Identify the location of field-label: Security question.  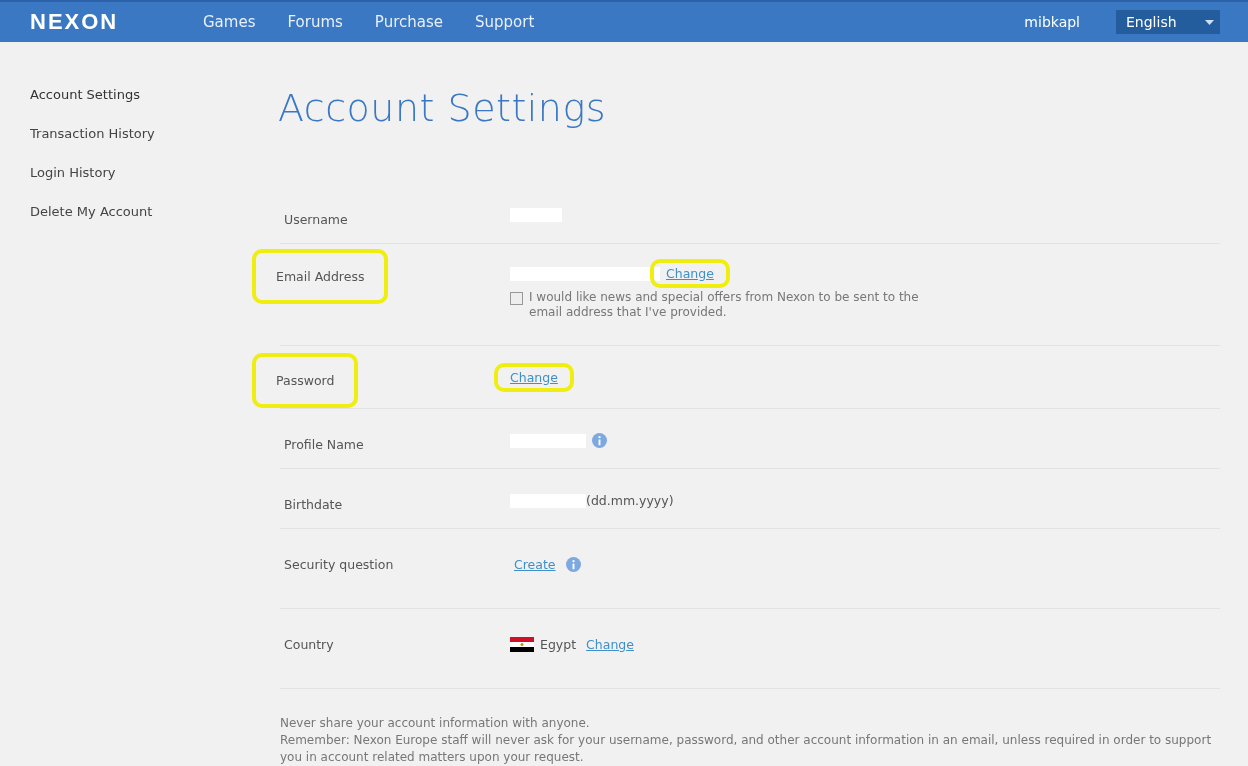
(339, 565).